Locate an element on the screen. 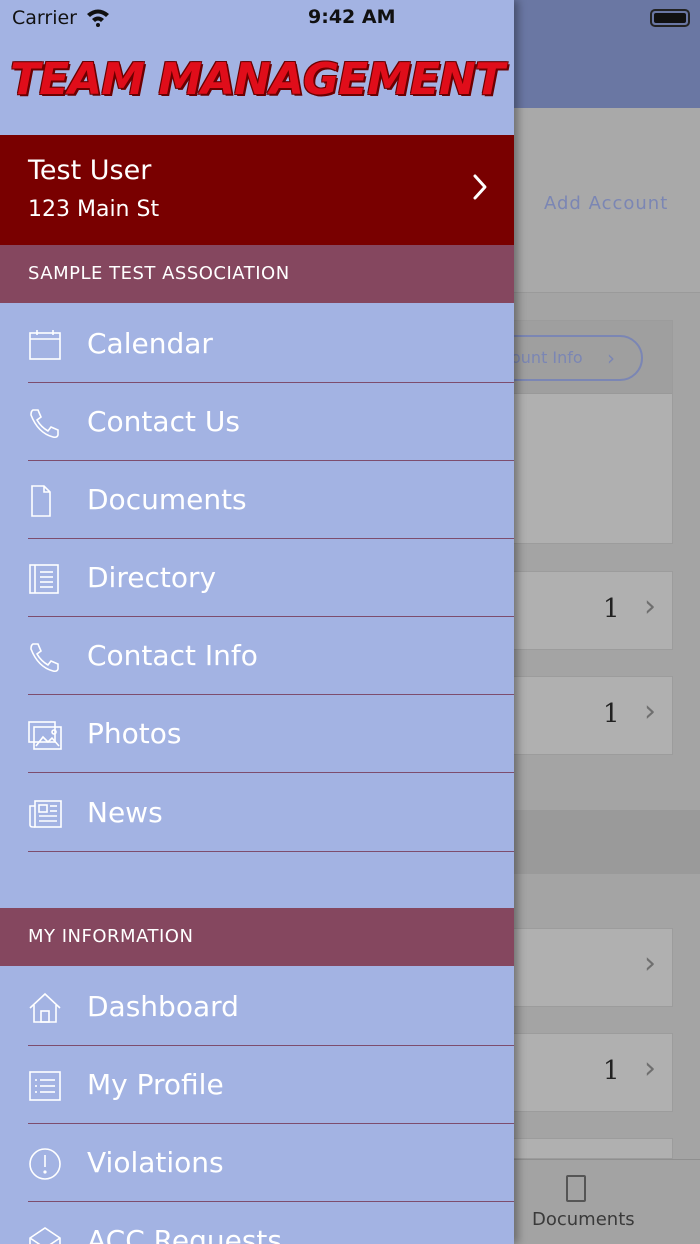  list-icon is located at coordinates (45, 1086).